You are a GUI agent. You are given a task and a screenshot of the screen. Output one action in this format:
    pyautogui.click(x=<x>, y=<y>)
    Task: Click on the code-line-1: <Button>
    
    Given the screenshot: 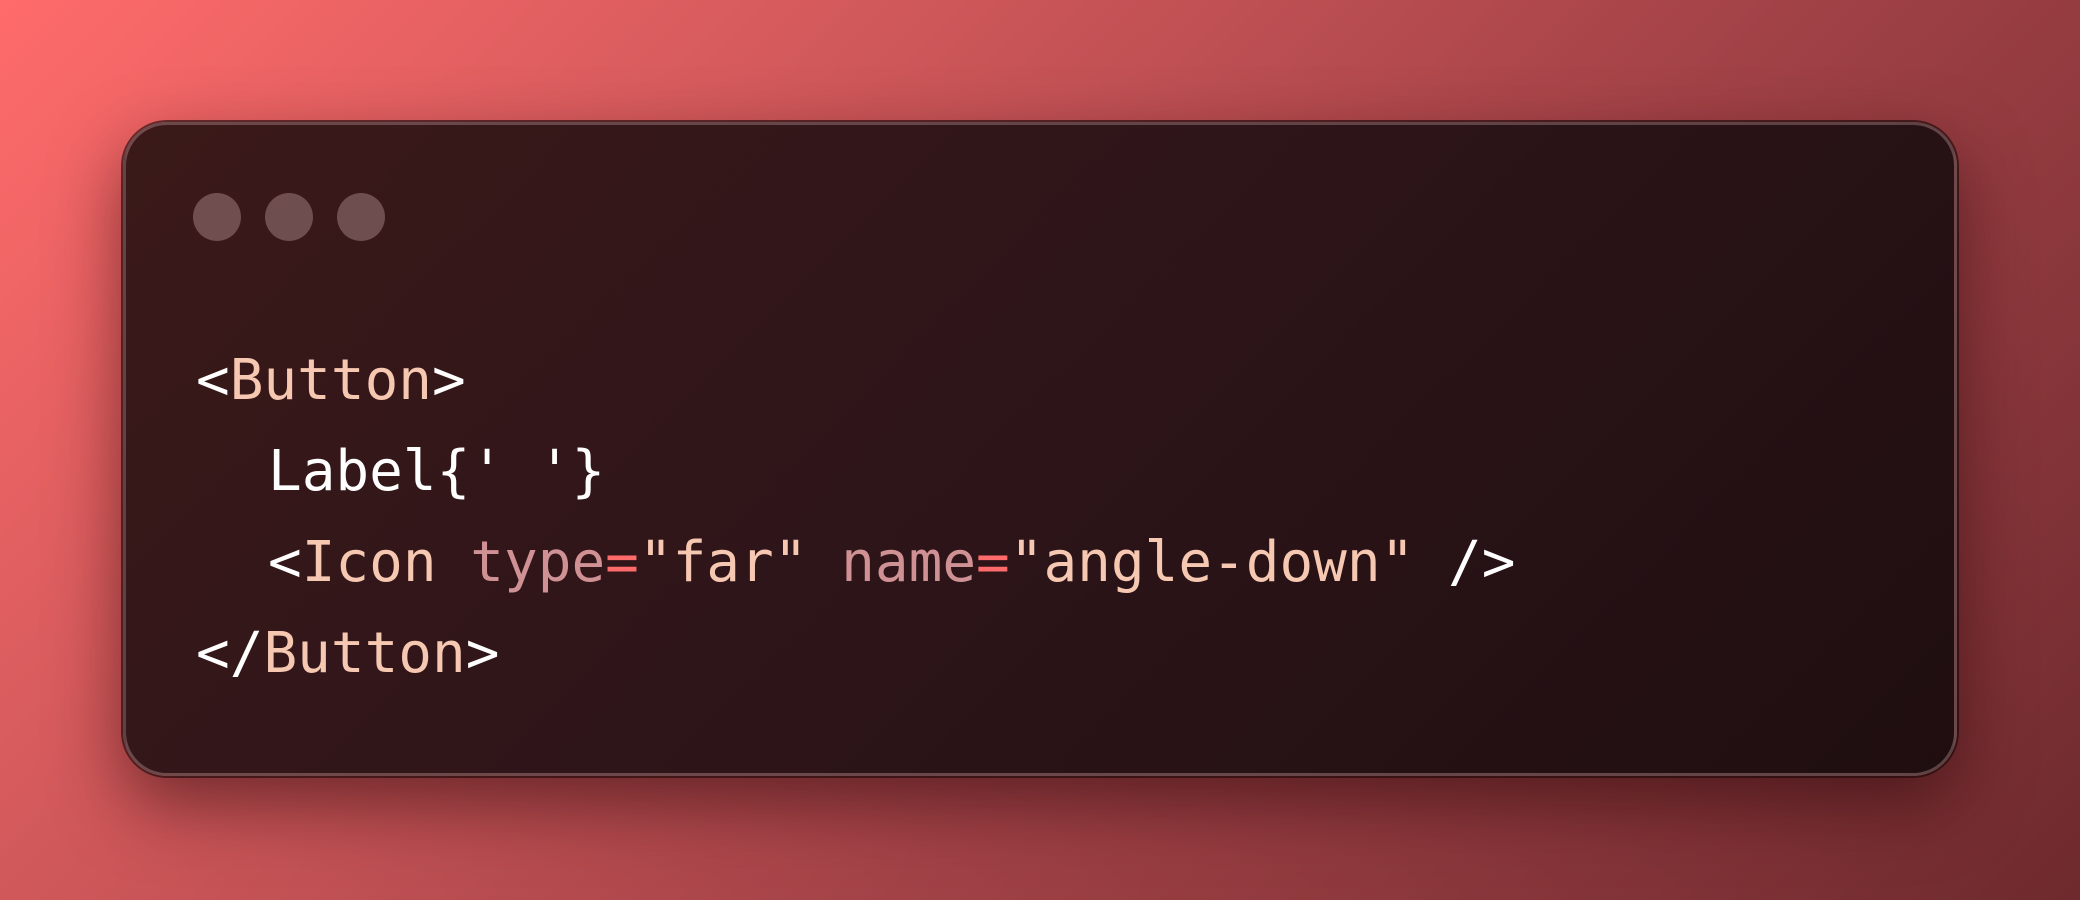 What is the action you would take?
    pyautogui.click(x=855, y=380)
    